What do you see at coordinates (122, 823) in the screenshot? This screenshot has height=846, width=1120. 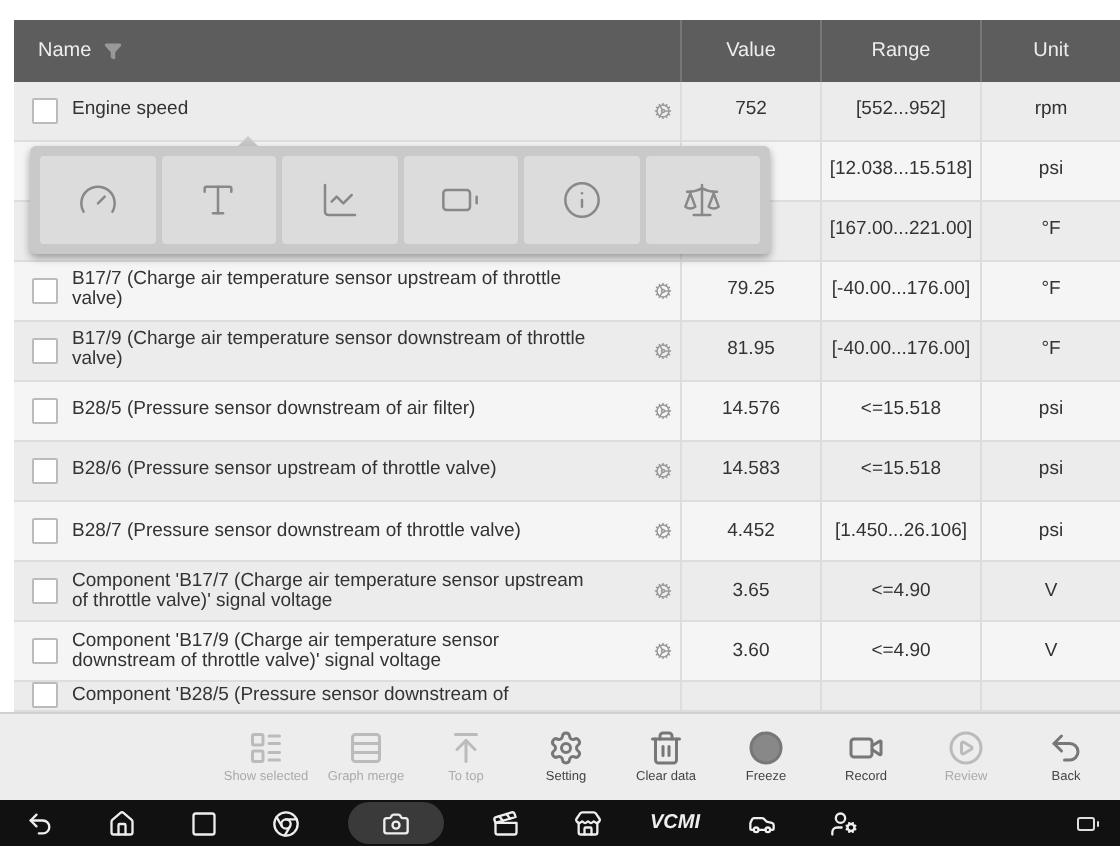 I see `home-icon` at bounding box center [122, 823].